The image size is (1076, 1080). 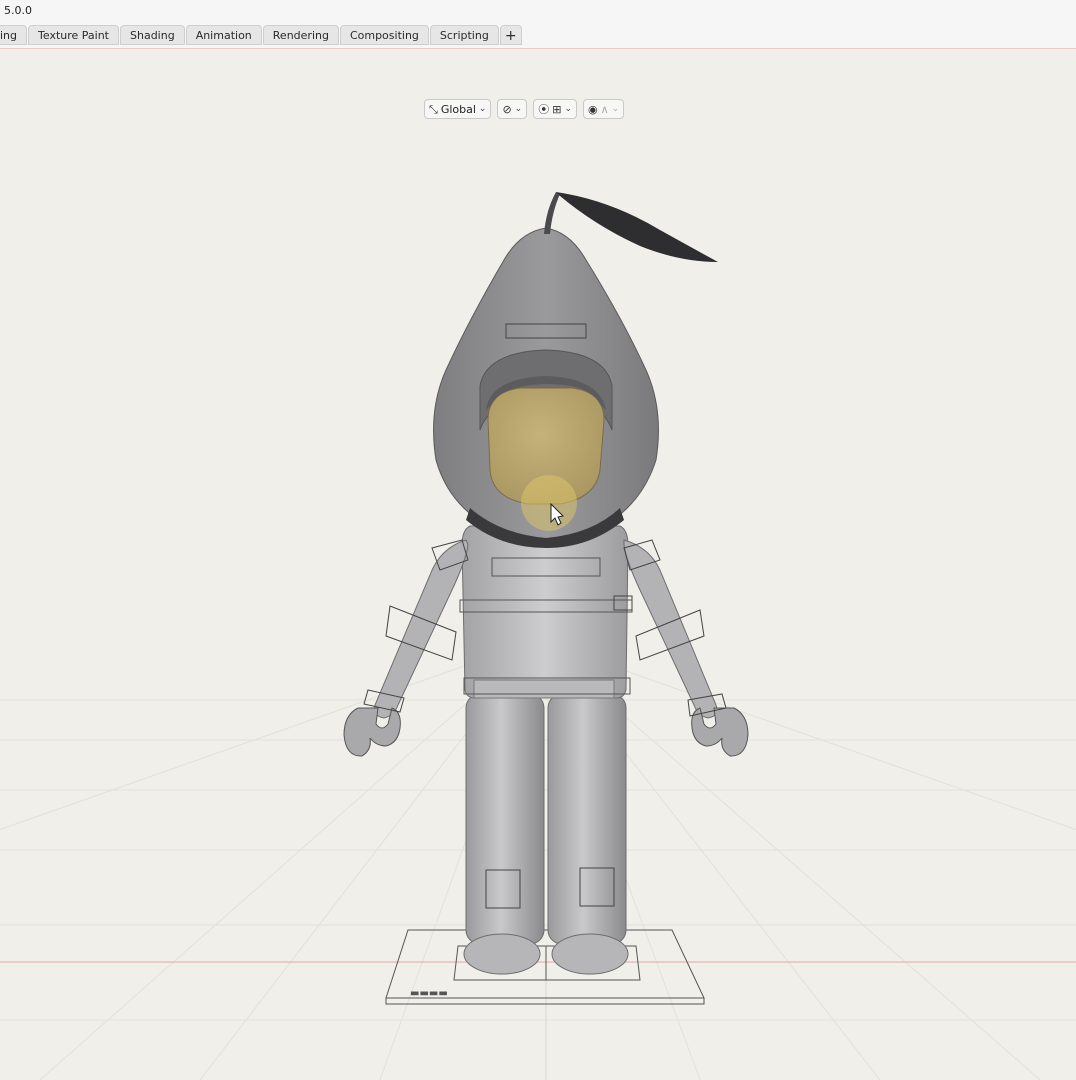 What do you see at coordinates (546, 834) in the screenshot?
I see `legs` at bounding box center [546, 834].